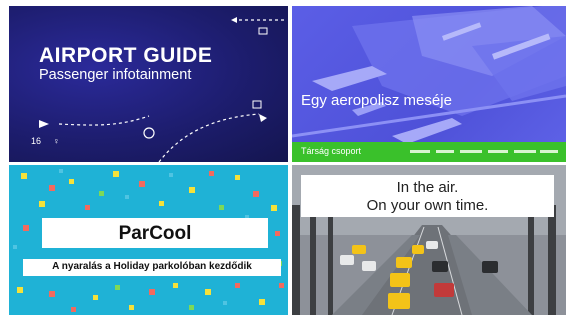 The image size is (568, 318). I want to click on aeropolis-title: Egy aeropolisz meséje, so click(376, 100).